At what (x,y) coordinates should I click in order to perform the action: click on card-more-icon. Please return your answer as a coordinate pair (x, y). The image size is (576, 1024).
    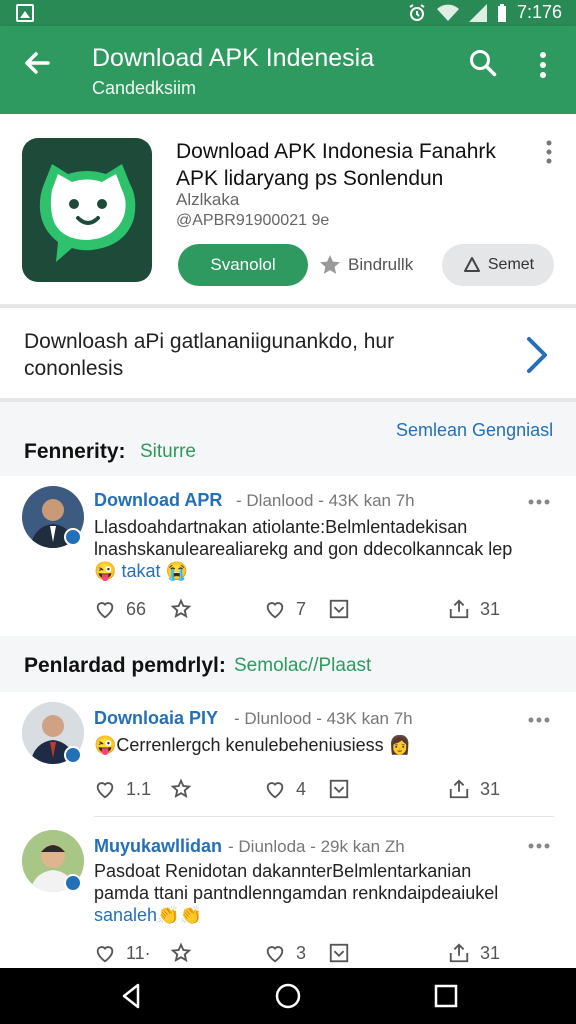
    Looking at the image, I should click on (549, 152).